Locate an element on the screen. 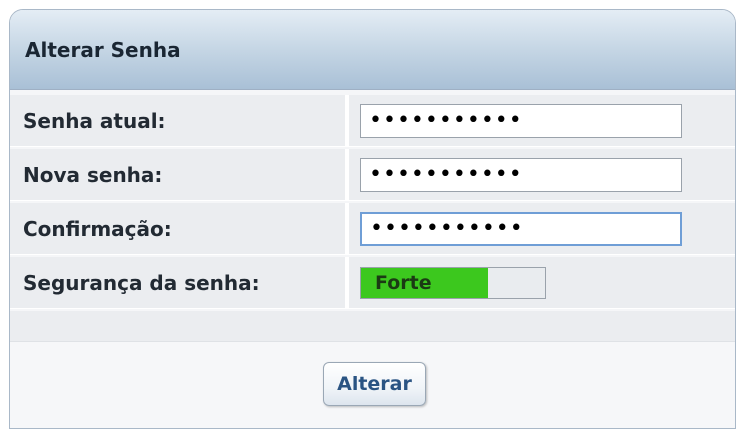 This screenshot has height=429, width=737. change-password-button: Alterar is located at coordinates (374, 384).